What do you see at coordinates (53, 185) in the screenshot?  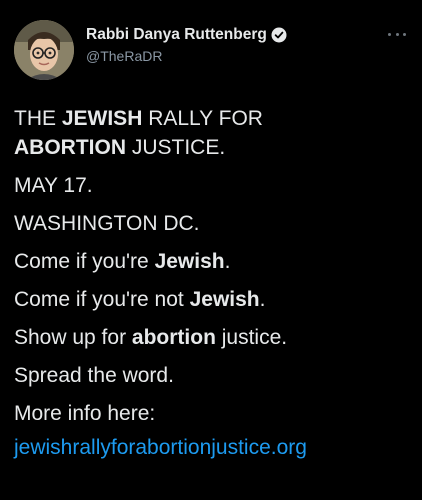 I see `tweet-line-date: MAY 17.` at bounding box center [53, 185].